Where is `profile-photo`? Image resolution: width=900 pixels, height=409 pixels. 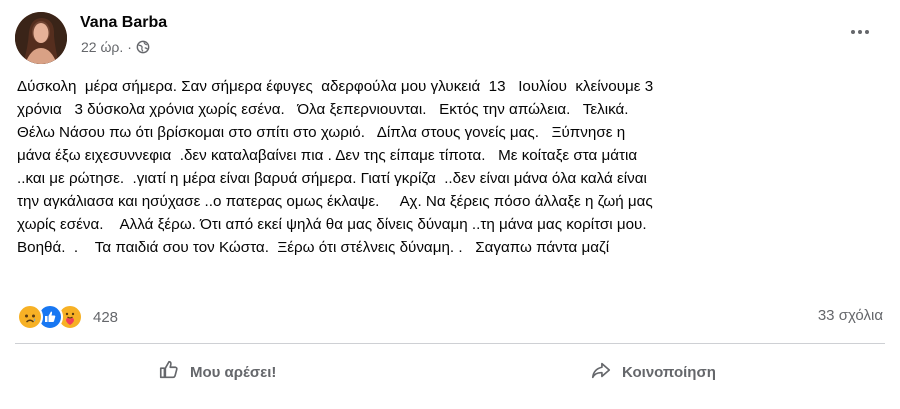 profile-photo is located at coordinates (41, 38).